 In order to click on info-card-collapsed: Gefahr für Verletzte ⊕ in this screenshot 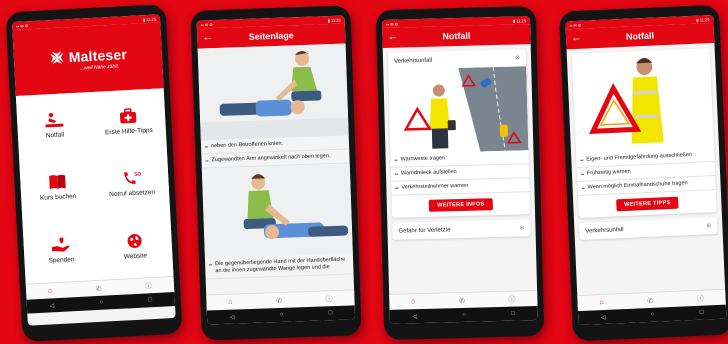, I will do `click(461, 229)`.